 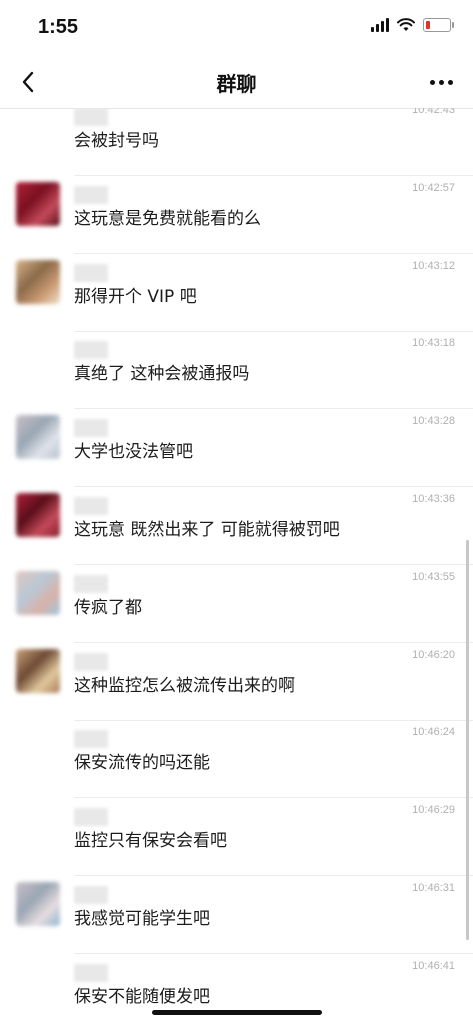 I want to click on more-options-button, so click(x=441, y=82).